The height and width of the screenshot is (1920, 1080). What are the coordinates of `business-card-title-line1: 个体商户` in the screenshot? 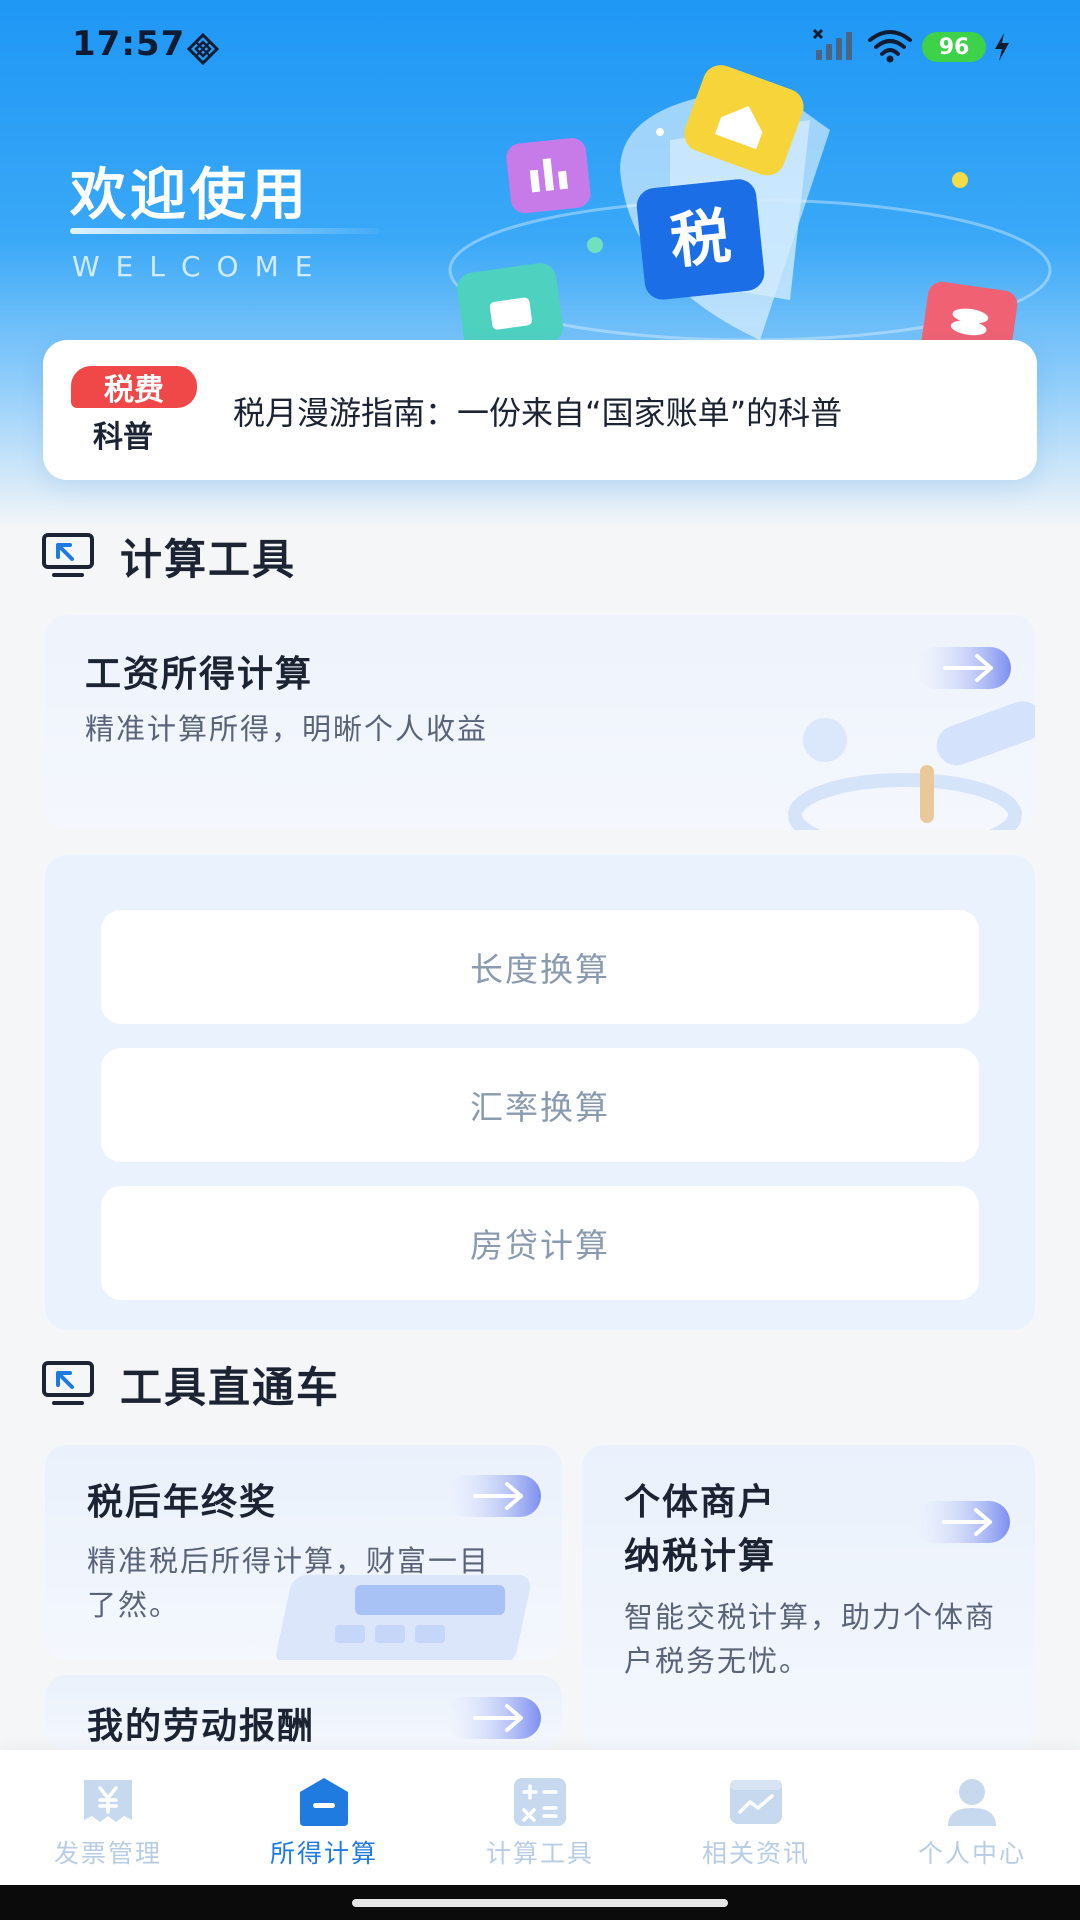 It's located at (700, 1502).